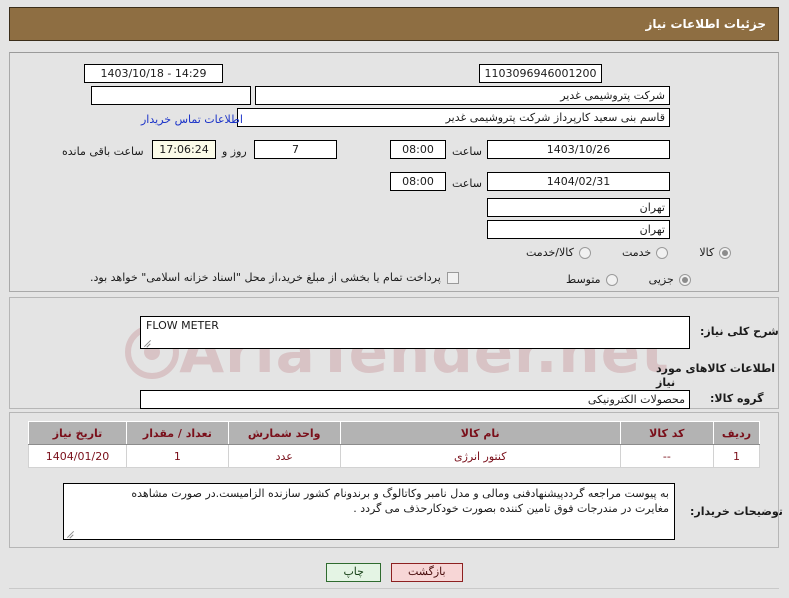  What do you see at coordinates (666, 433) in the screenshot?
I see `column-header-kod-kala: کد کالا` at bounding box center [666, 433].